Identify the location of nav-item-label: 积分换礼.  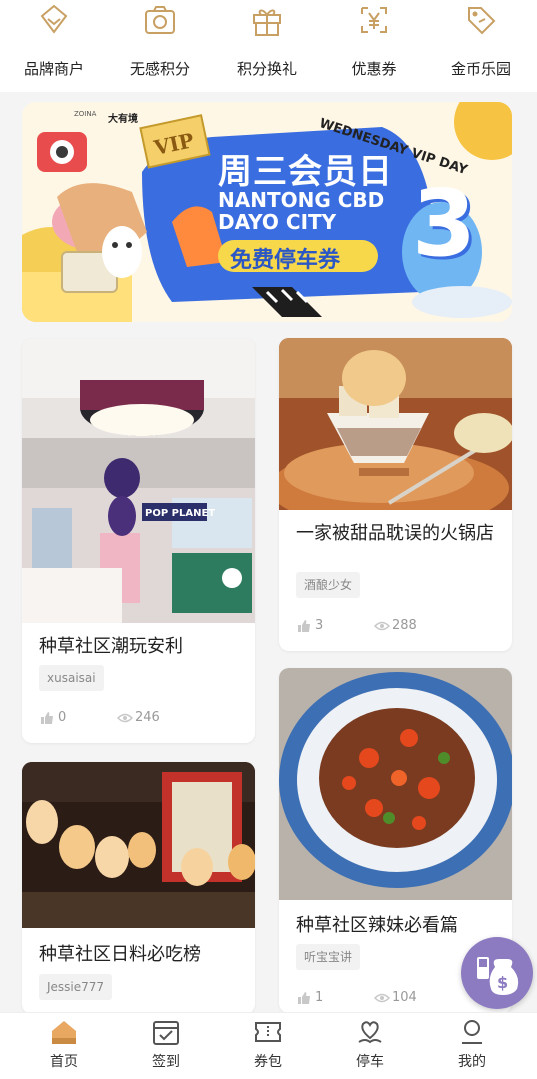
(266, 69).